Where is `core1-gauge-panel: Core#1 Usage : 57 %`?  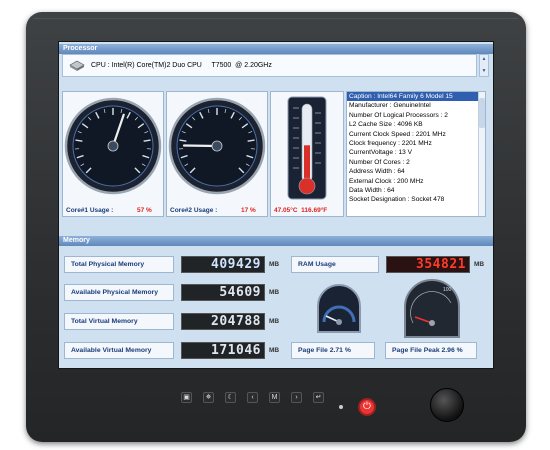 core1-gauge-panel: Core#1 Usage : 57 % is located at coordinates (113, 154).